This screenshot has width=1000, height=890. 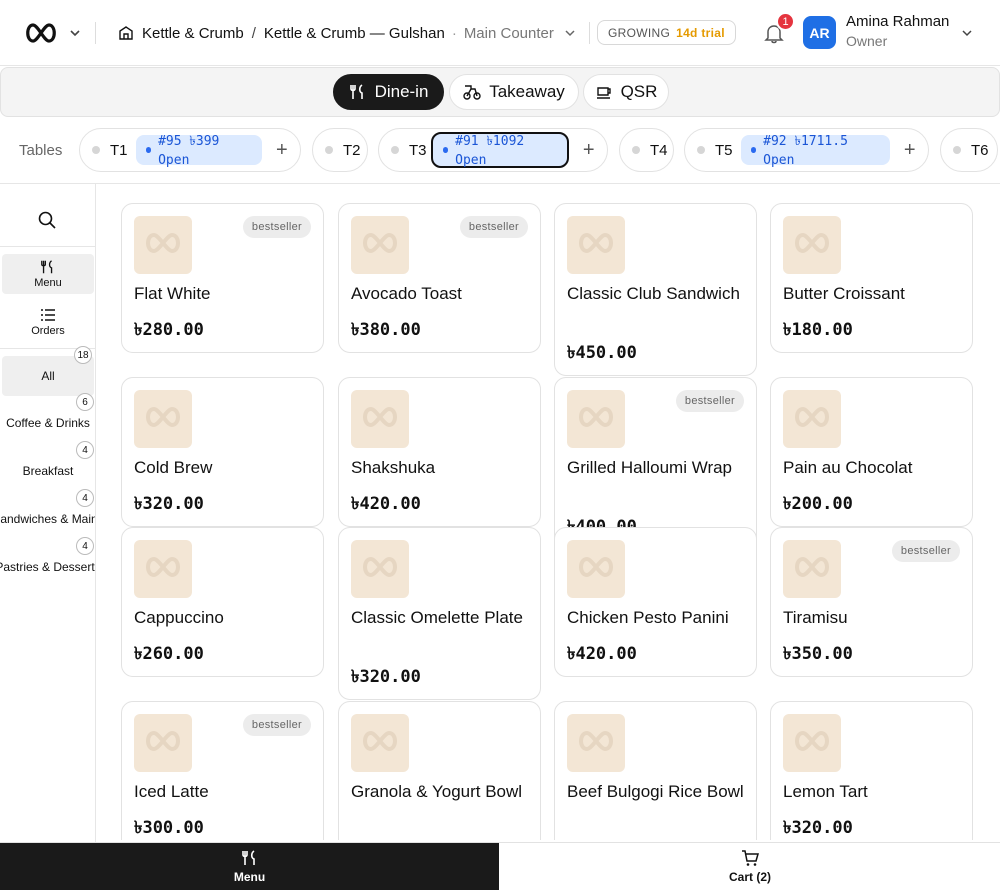 What do you see at coordinates (602, 353) in the screenshot?
I see `product-price: ৳450.00` at bounding box center [602, 353].